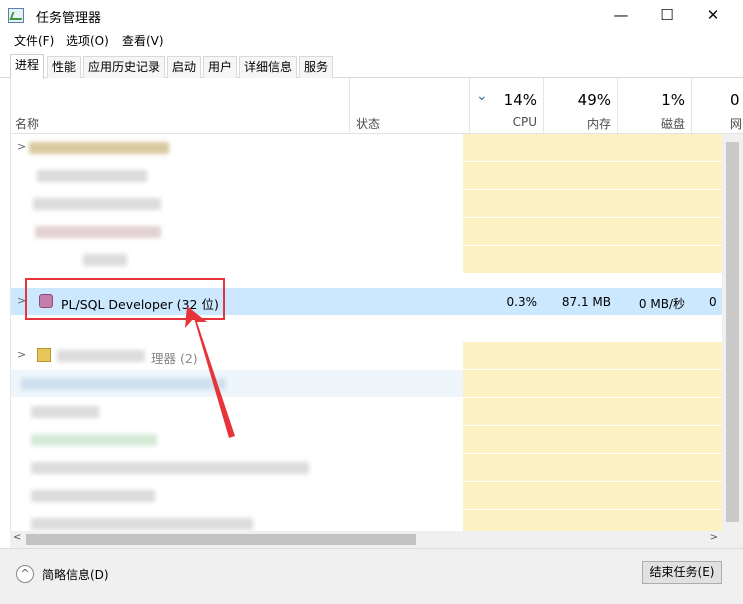 This screenshot has height=604, width=743. Describe the element at coordinates (371, 576) in the screenshot. I see `footer-bar: ^ 简略信息(D) 结束任务(E)` at that location.